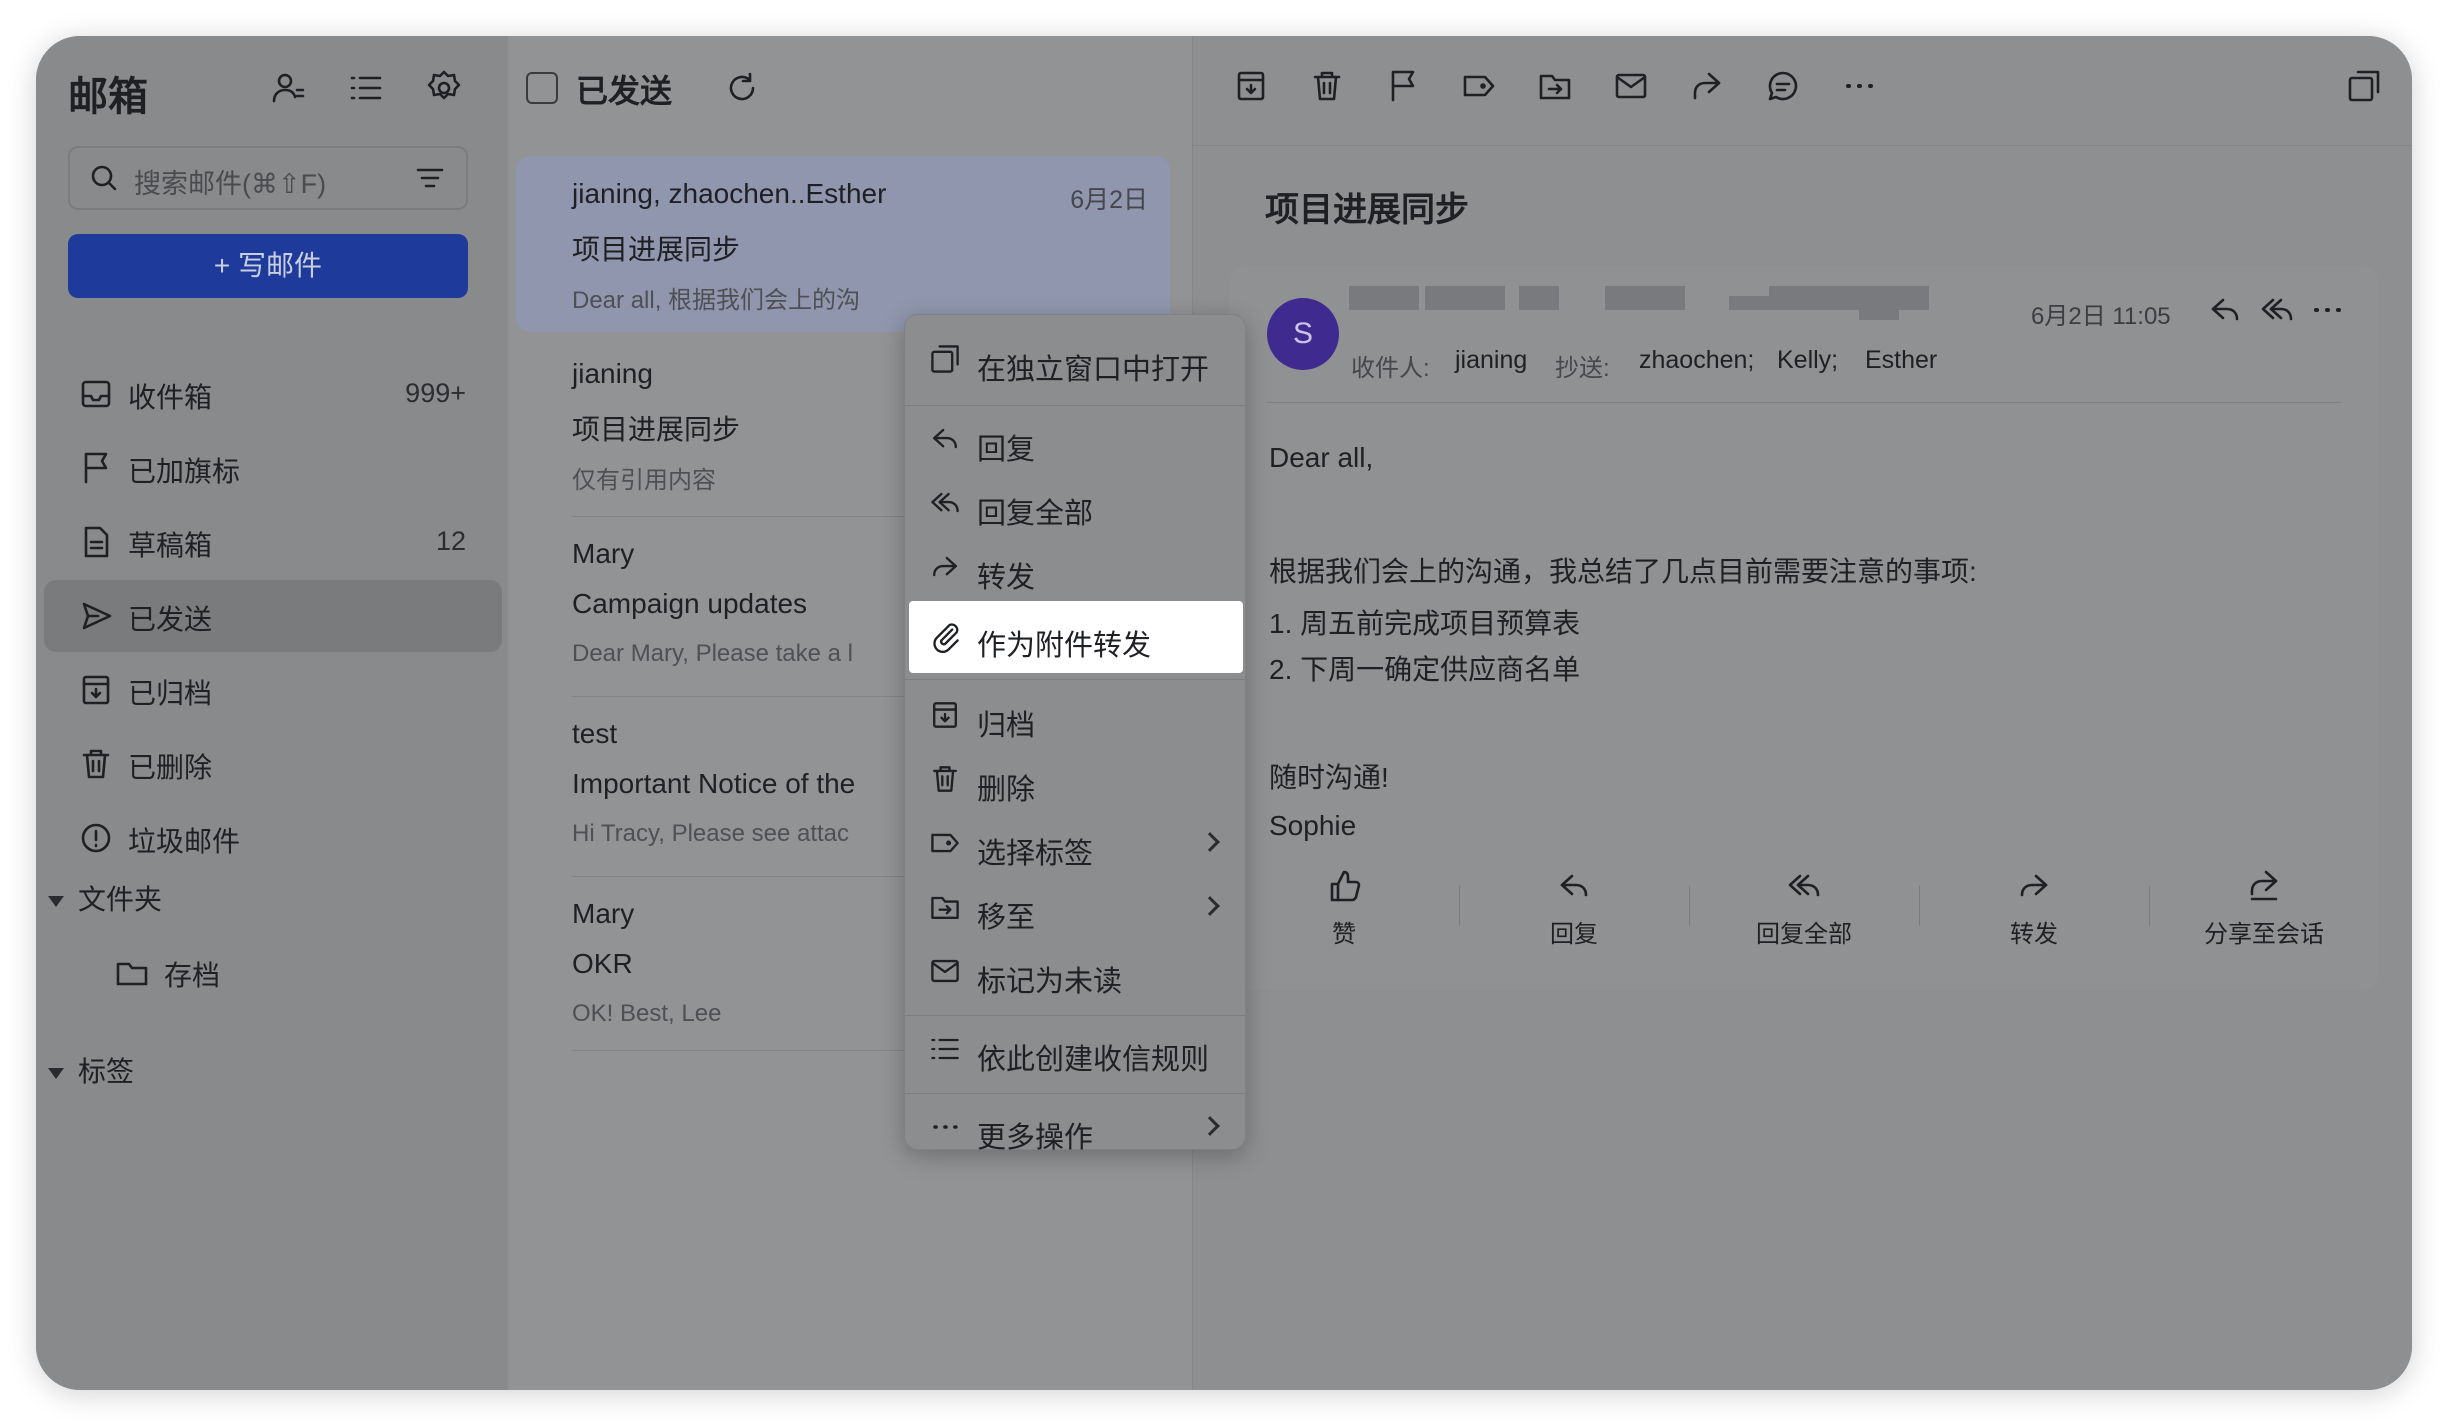 The height and width of the screenshot is (1426, 2448). What do you see at coordinates (947, 1051) in the screenshot?
I see `rule-list-icon` at bounding box center [947, 1051].